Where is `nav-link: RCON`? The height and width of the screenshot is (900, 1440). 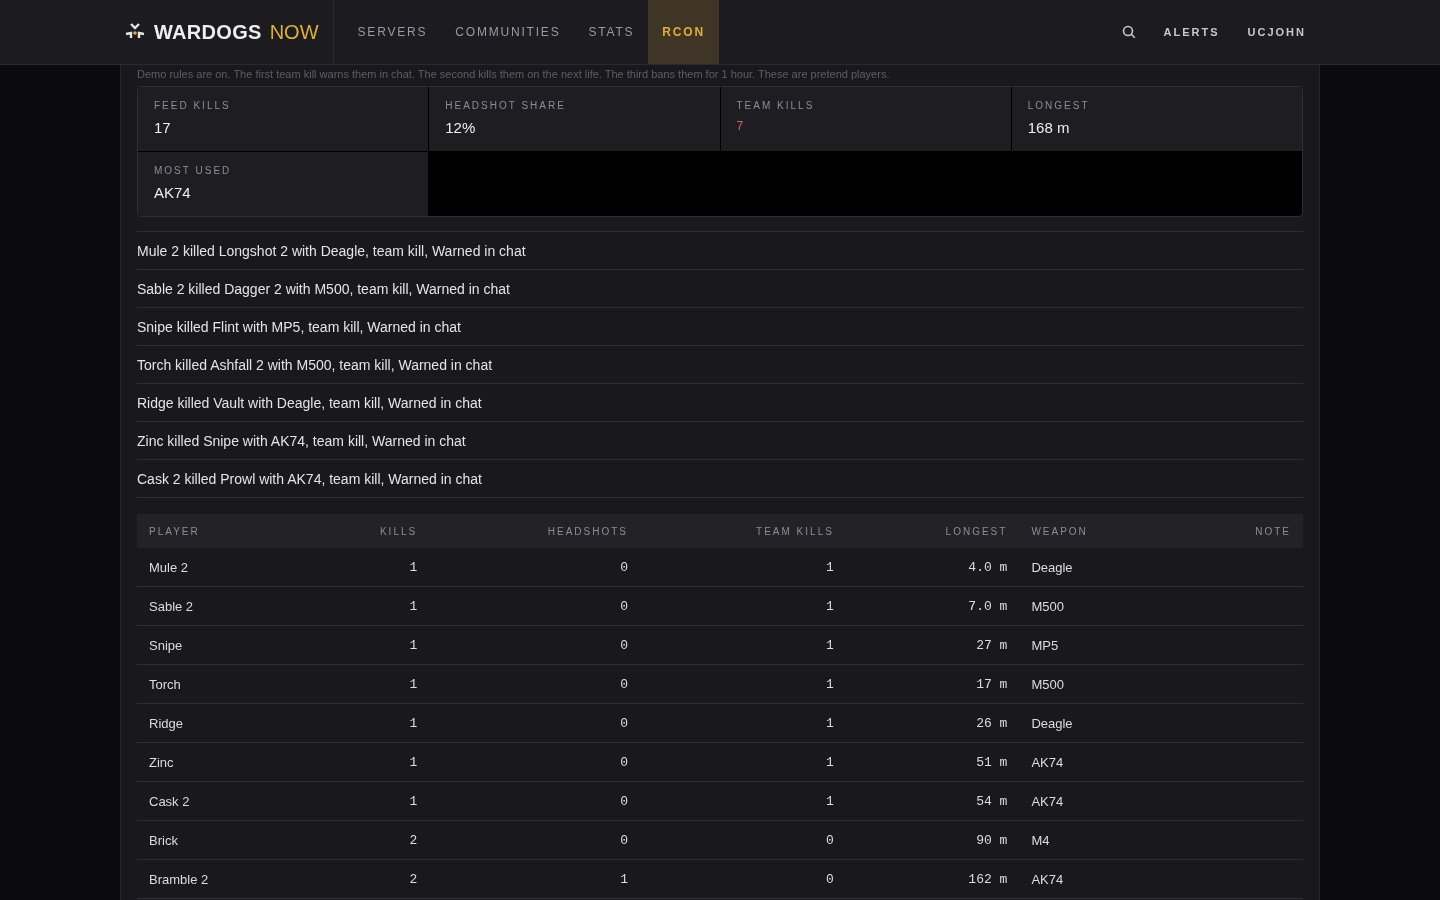
nav-link: RCON is located at coordinates (683, 32).